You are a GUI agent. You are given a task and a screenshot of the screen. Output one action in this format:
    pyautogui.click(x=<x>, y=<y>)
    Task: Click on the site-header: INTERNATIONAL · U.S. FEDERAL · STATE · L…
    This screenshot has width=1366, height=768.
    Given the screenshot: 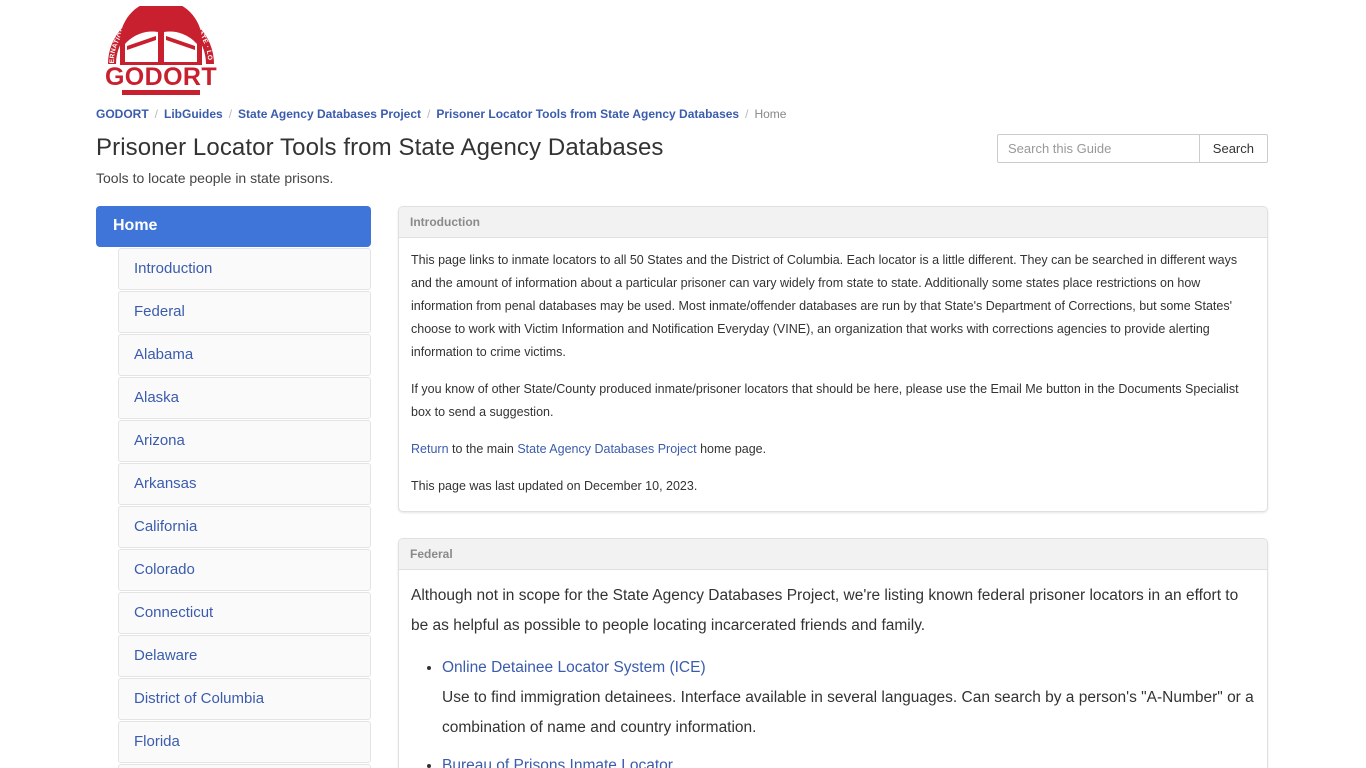 What is the action you would take?
    pyautogui.click(x=682, y=52)
    